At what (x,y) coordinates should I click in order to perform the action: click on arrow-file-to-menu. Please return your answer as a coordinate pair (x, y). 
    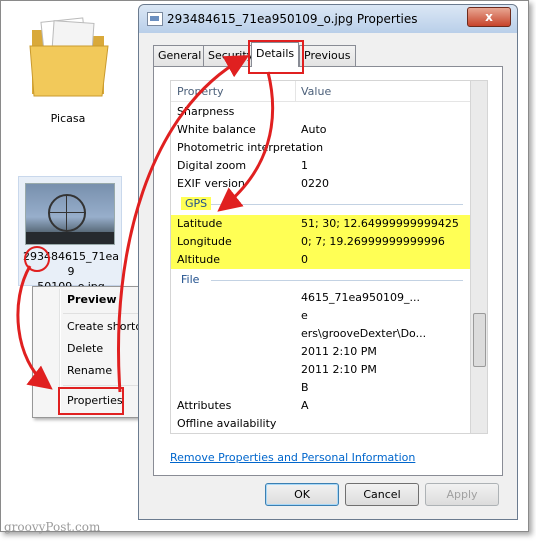
    Looking at the image, I should click on (34, 327).